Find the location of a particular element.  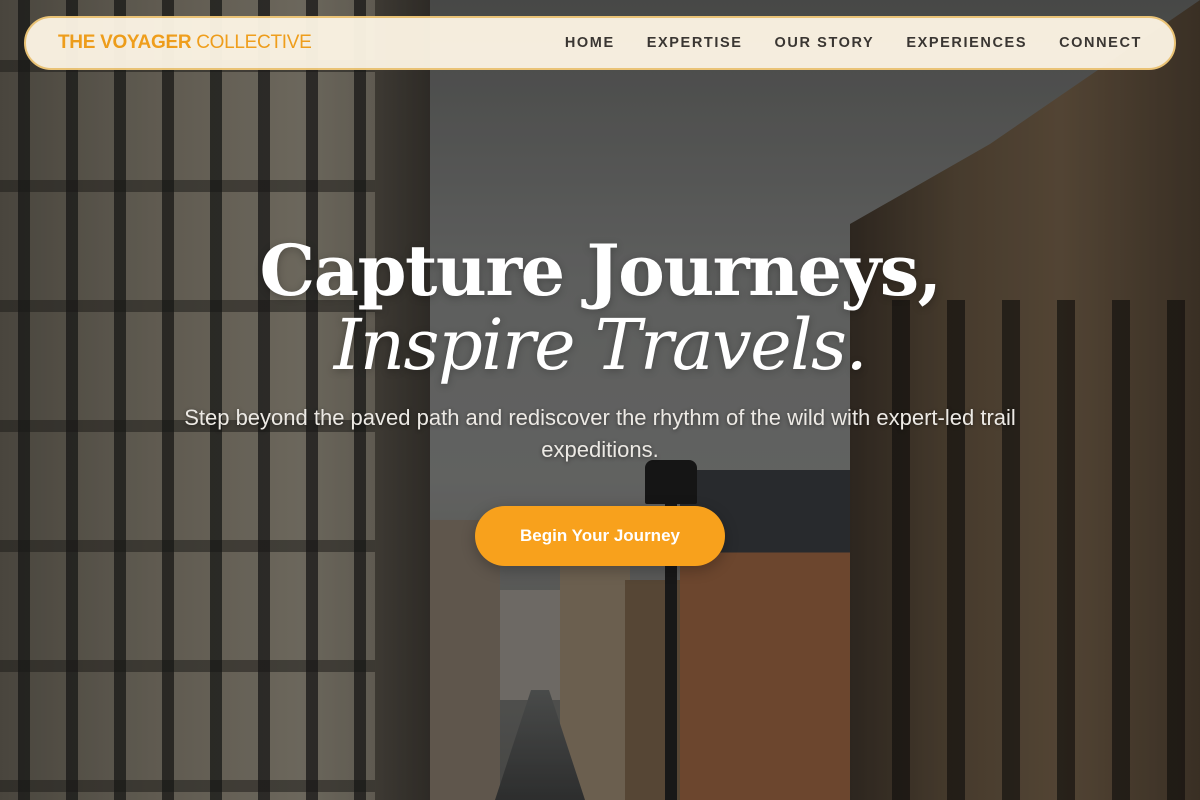

begin-journey-button: Begin Your Journey is located at coordinates (600, 536).